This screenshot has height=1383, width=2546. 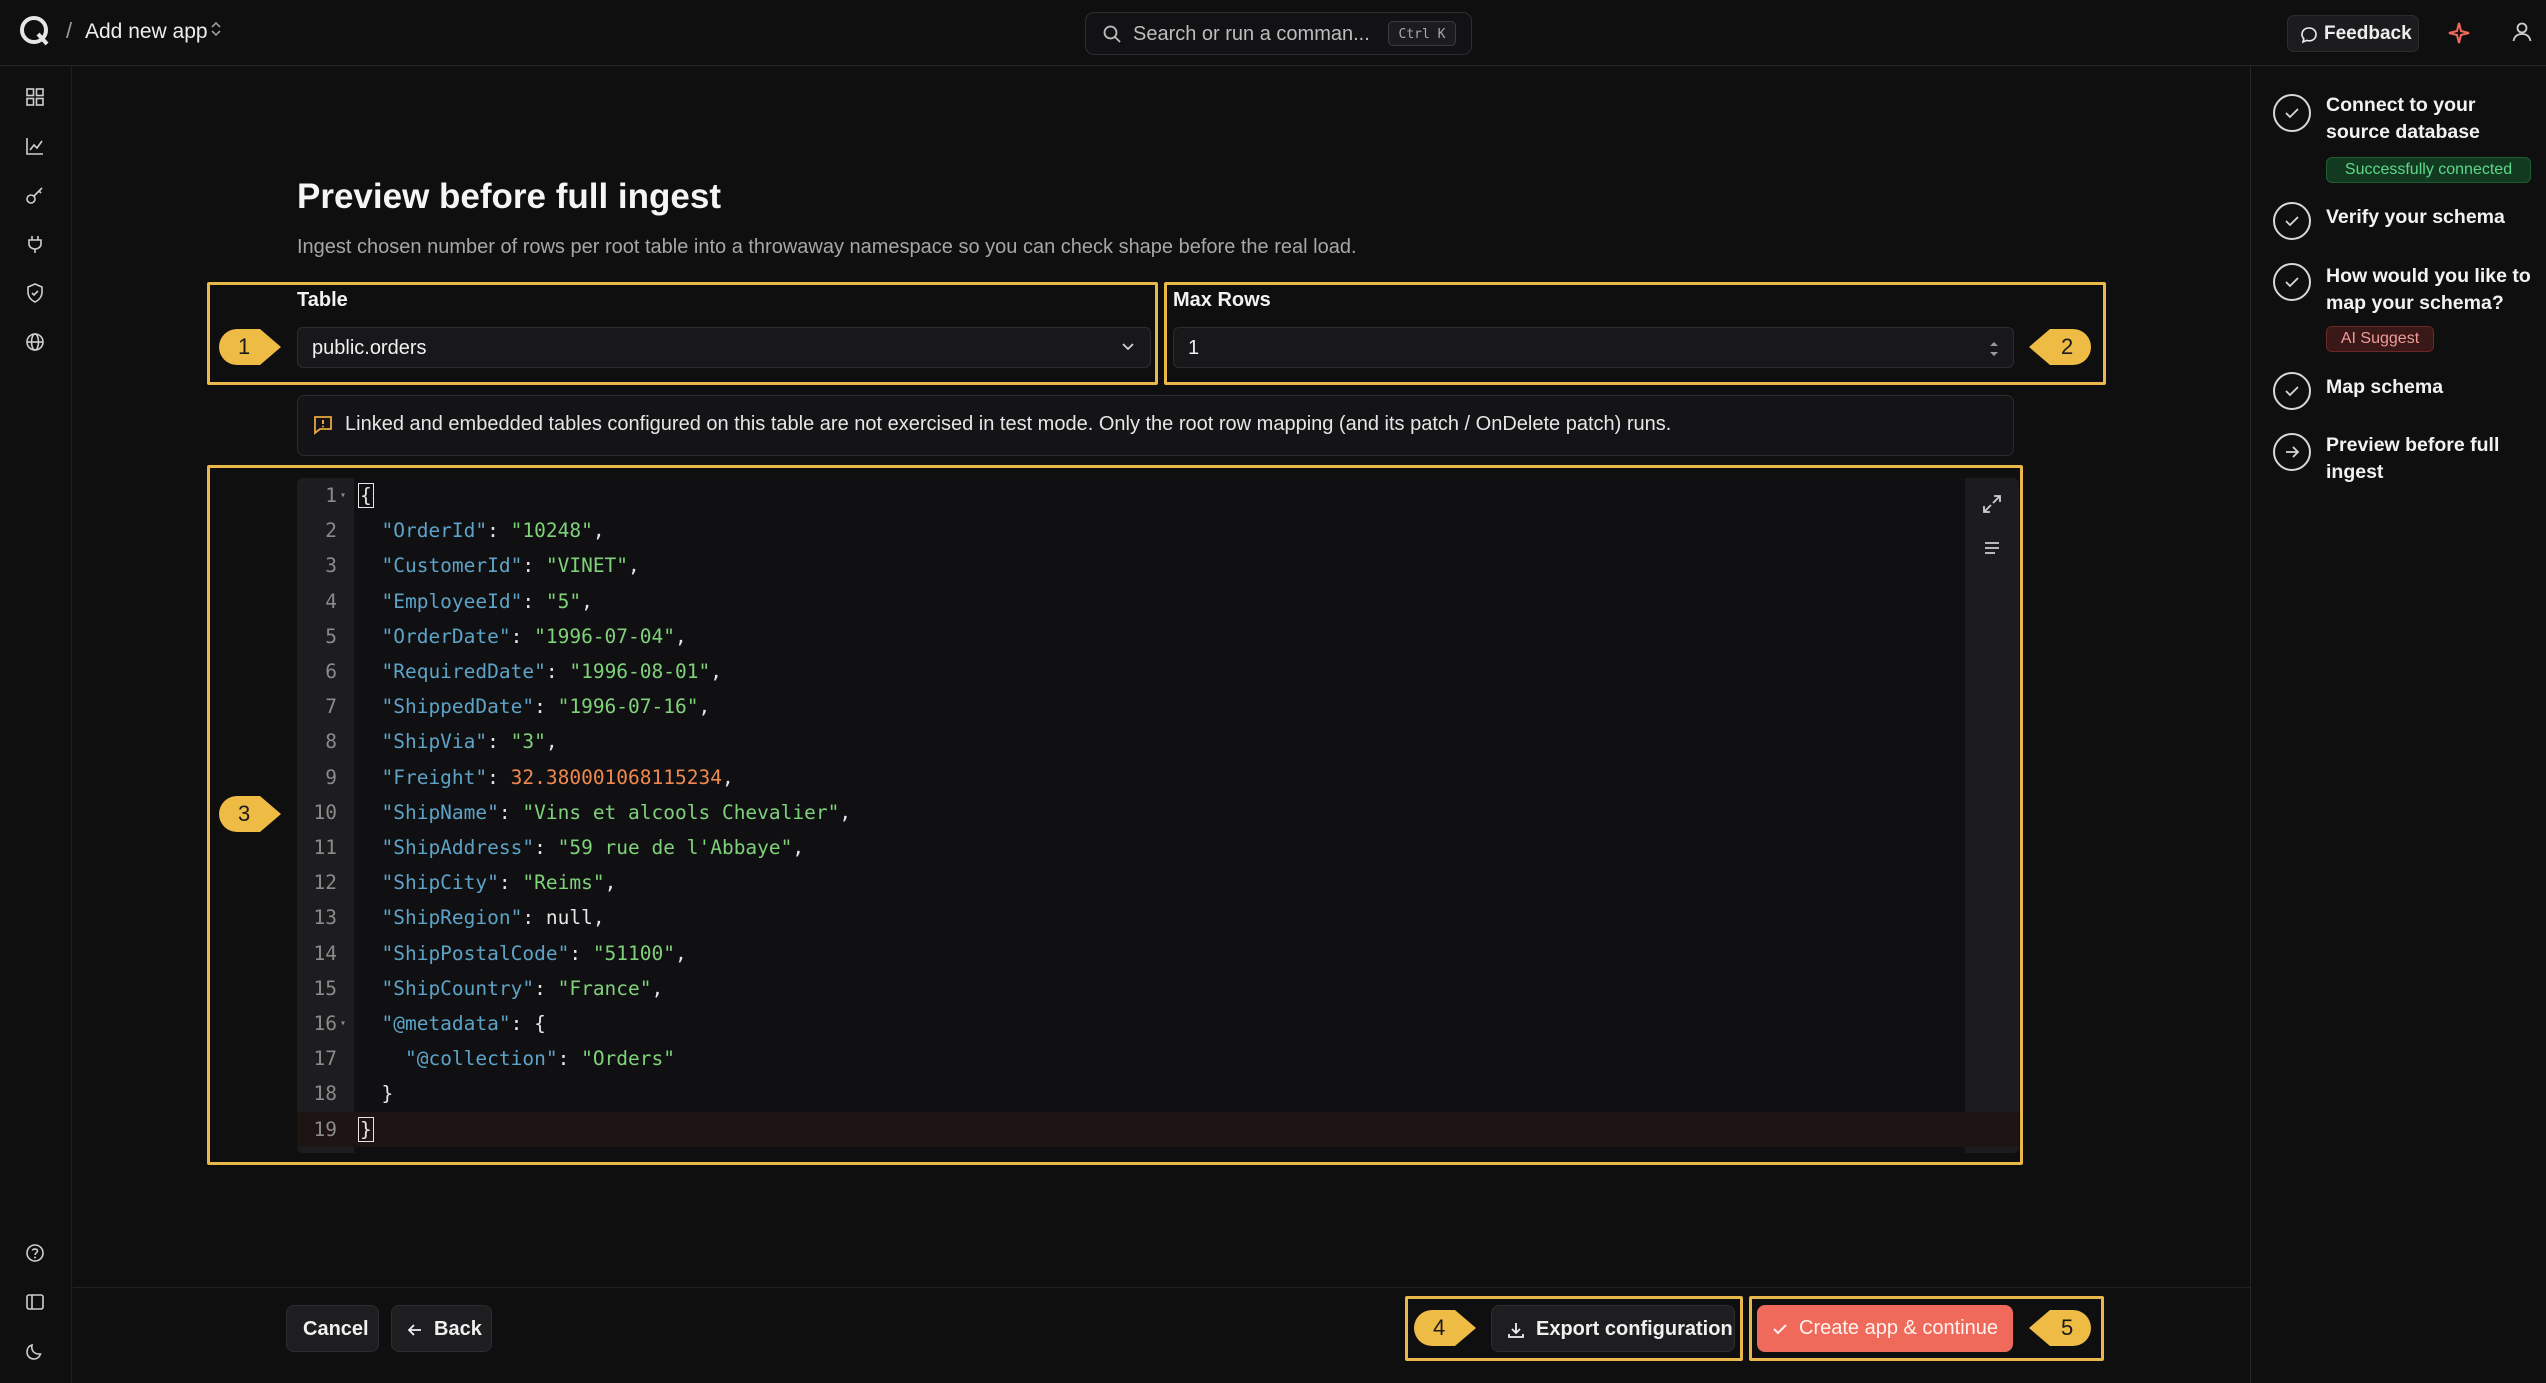 What do you see at coordinates (546, 707) in the screenshot?
I see `code-text: "ShippedDate": "1996-07-16",` at bounding box center [546, 707].